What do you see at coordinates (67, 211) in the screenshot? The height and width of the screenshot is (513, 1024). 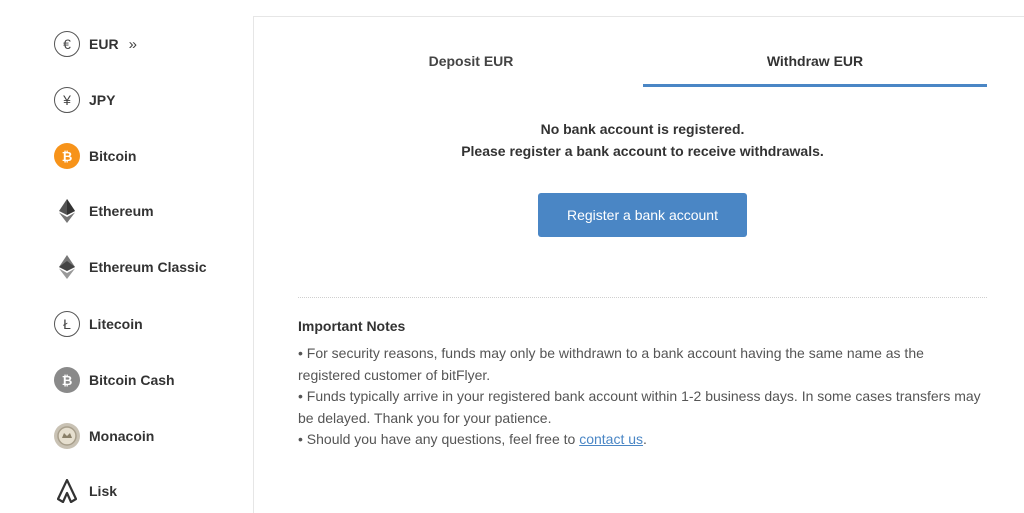 I see `ethereum-icon` at bounding box center [67, 211].